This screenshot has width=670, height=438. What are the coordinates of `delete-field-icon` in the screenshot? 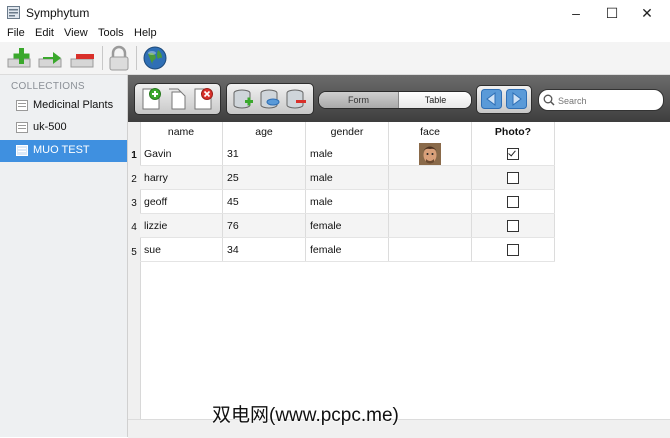 It's located at (296, 99).